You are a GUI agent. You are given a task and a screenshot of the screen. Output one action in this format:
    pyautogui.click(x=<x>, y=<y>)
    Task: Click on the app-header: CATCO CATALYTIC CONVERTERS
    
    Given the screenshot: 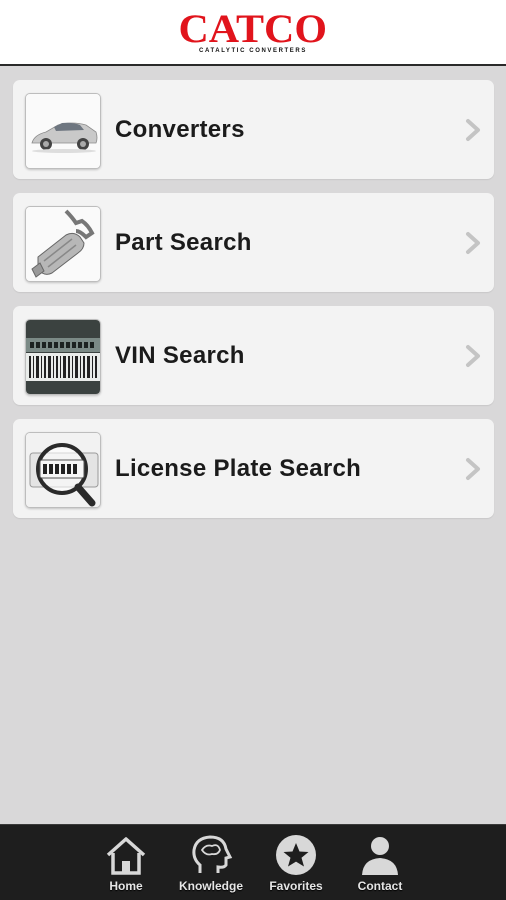 What is the action you would take?
    pyautogui.click(x=253, y=33)
    